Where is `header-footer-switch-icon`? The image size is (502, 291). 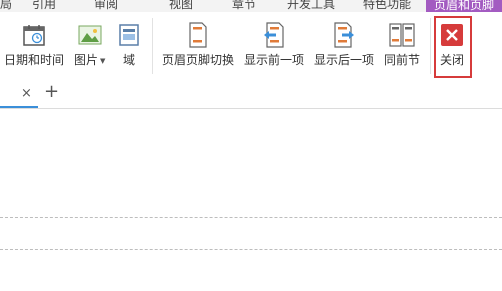 header-footer-switch-icon is located at coordinates (198, 35).